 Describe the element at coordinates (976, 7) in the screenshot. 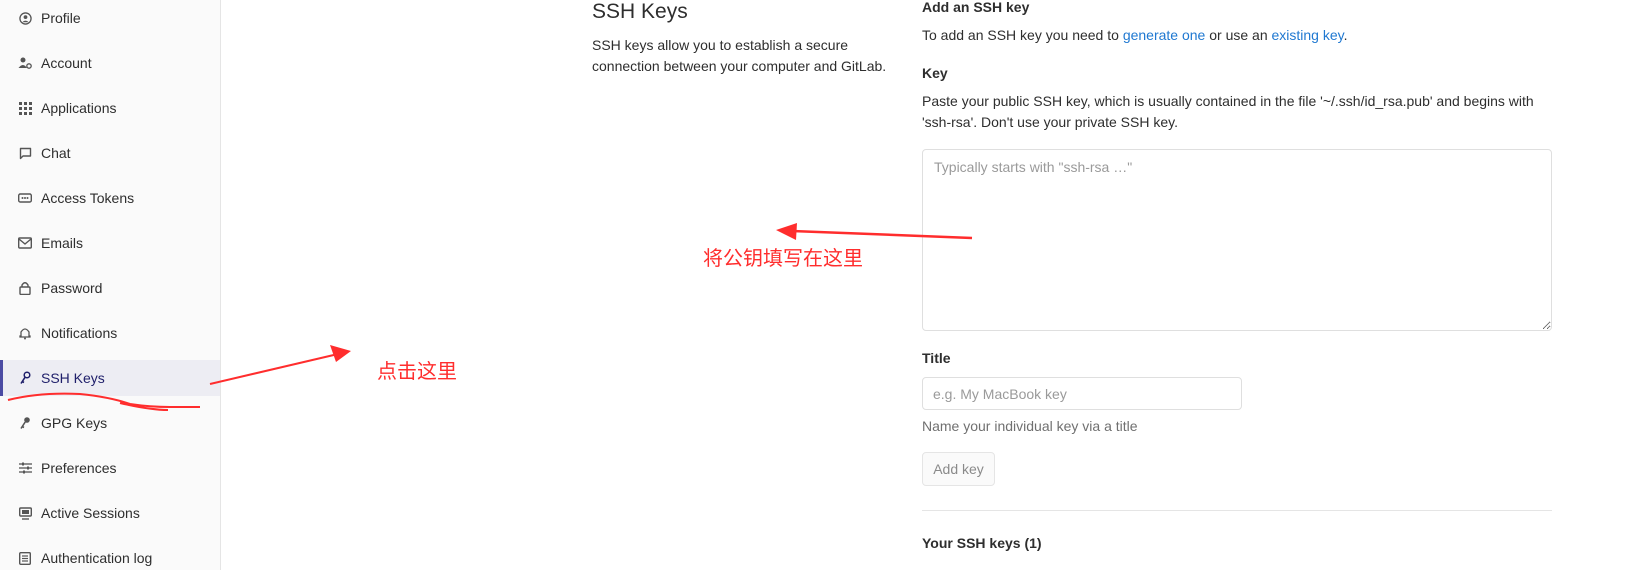

I see `add-ssh-key-heading: Add an SSH key` at that location.